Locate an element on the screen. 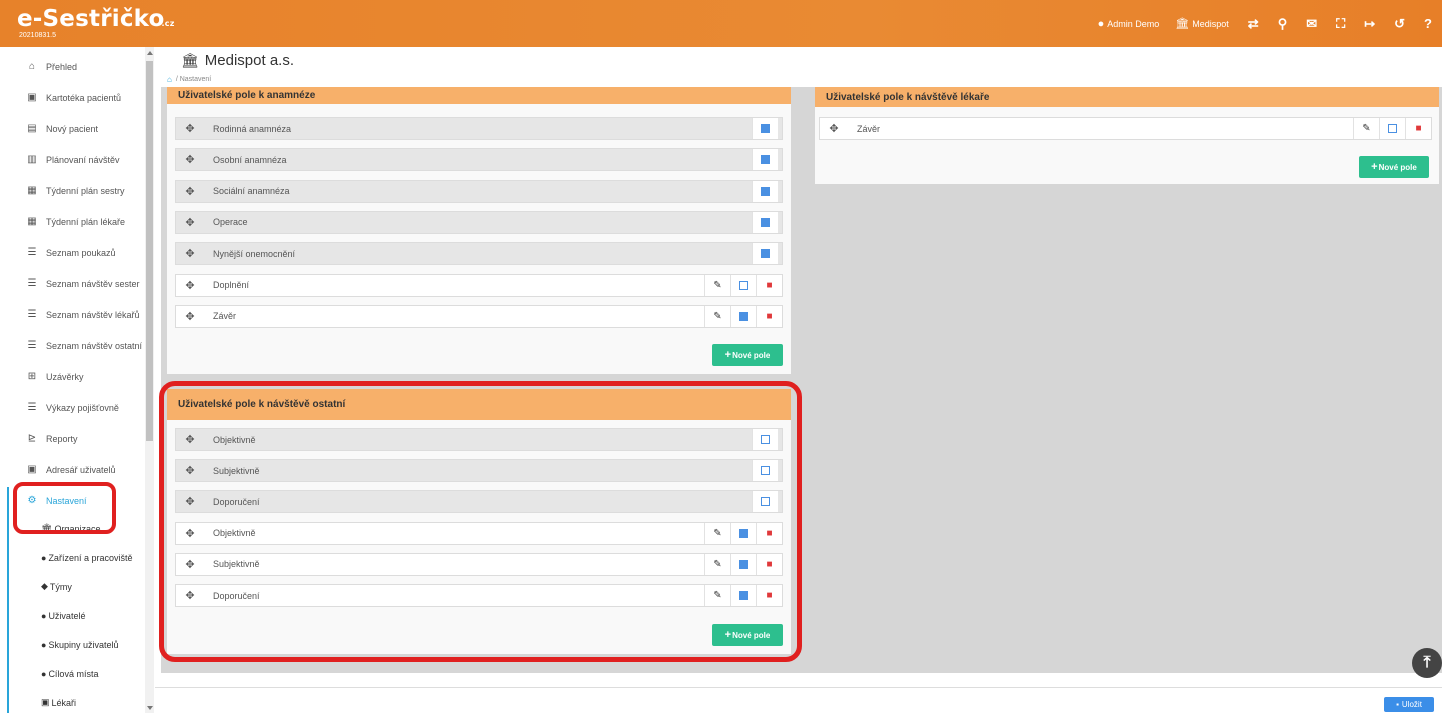 The width and height of the screenshot is (1442, 713). sidebar-item: ⌂ Přehled is located at coordinates (72, 66).